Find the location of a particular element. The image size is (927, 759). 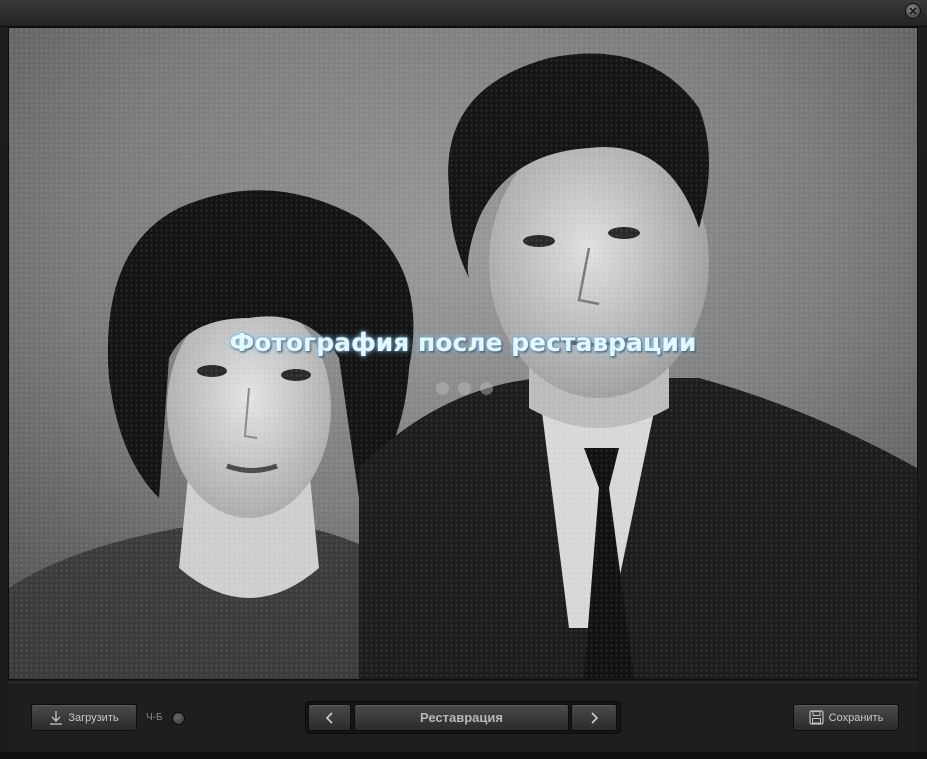

close-icon is located at coordinates (913, 11).